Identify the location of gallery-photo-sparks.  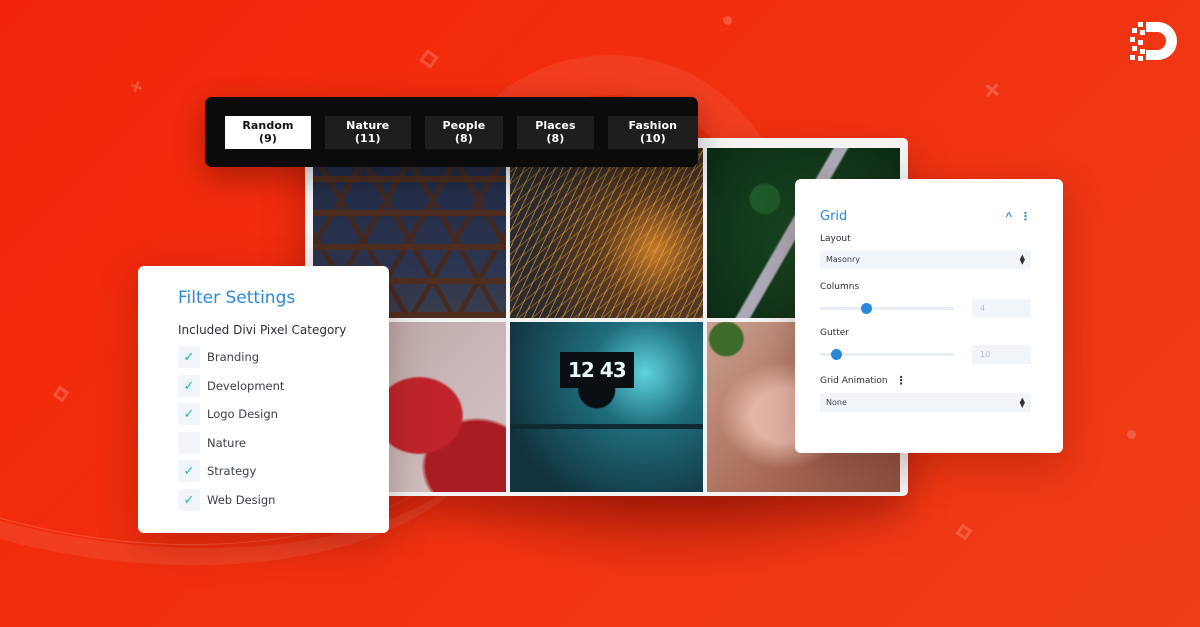
(606, 233).